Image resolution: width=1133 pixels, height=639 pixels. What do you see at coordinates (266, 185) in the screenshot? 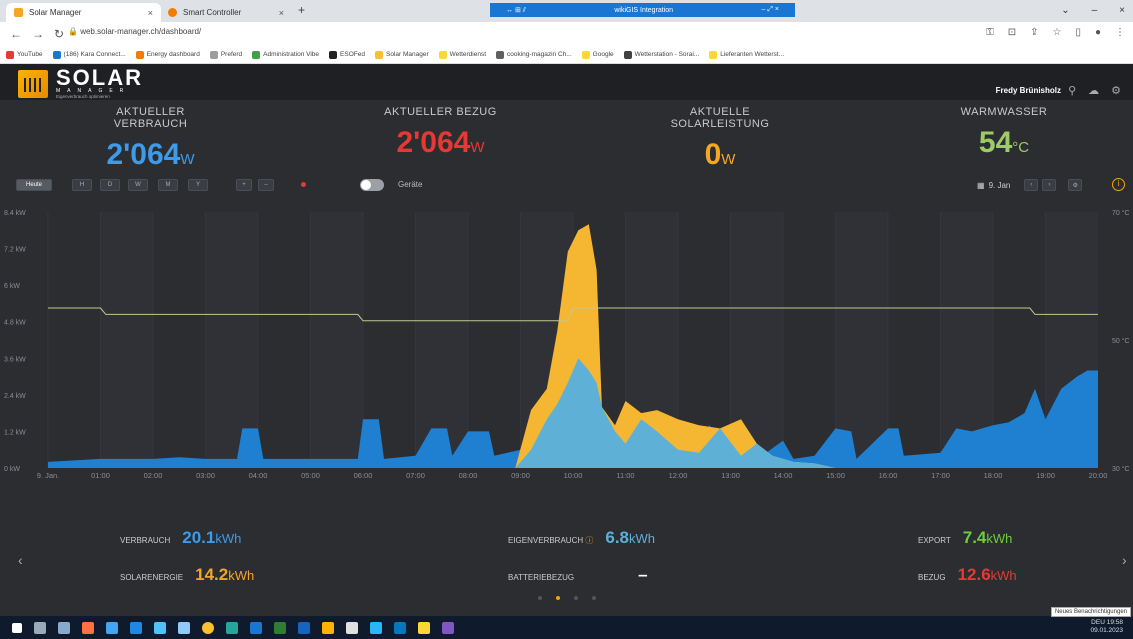
I see `zoom-out-button: –` at bounding box center [266, 185].